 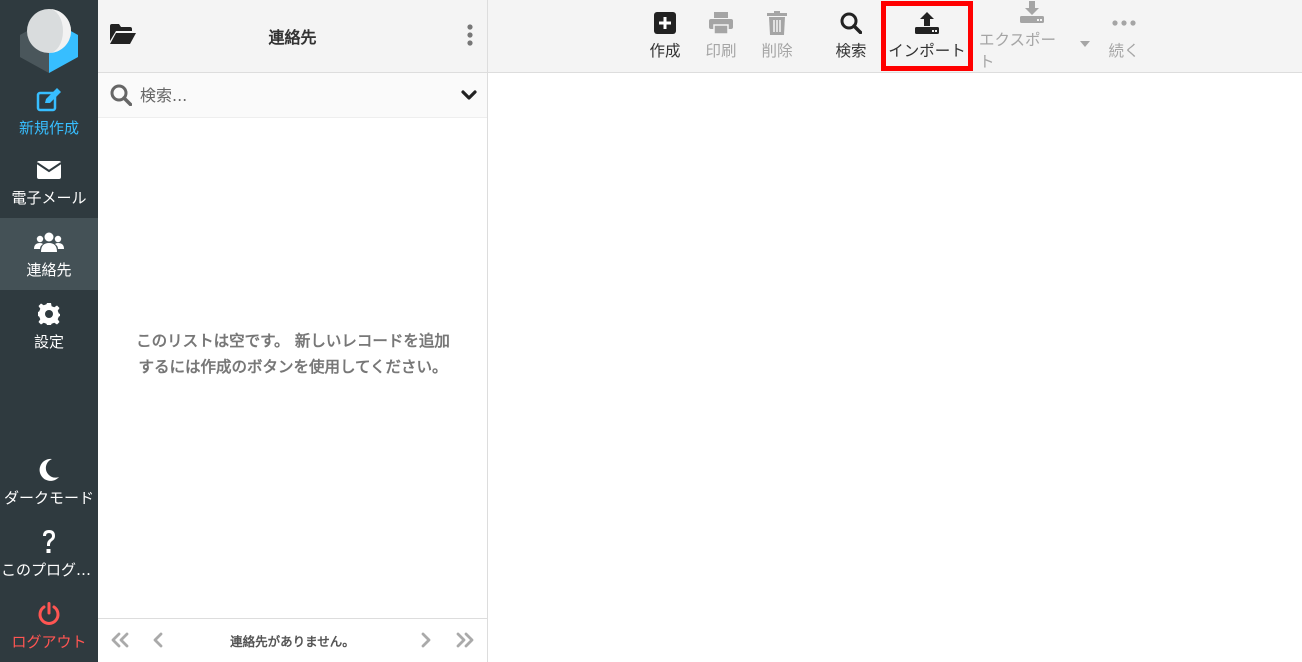 I want to click on last-page-icon, so click(x=465, y=642).